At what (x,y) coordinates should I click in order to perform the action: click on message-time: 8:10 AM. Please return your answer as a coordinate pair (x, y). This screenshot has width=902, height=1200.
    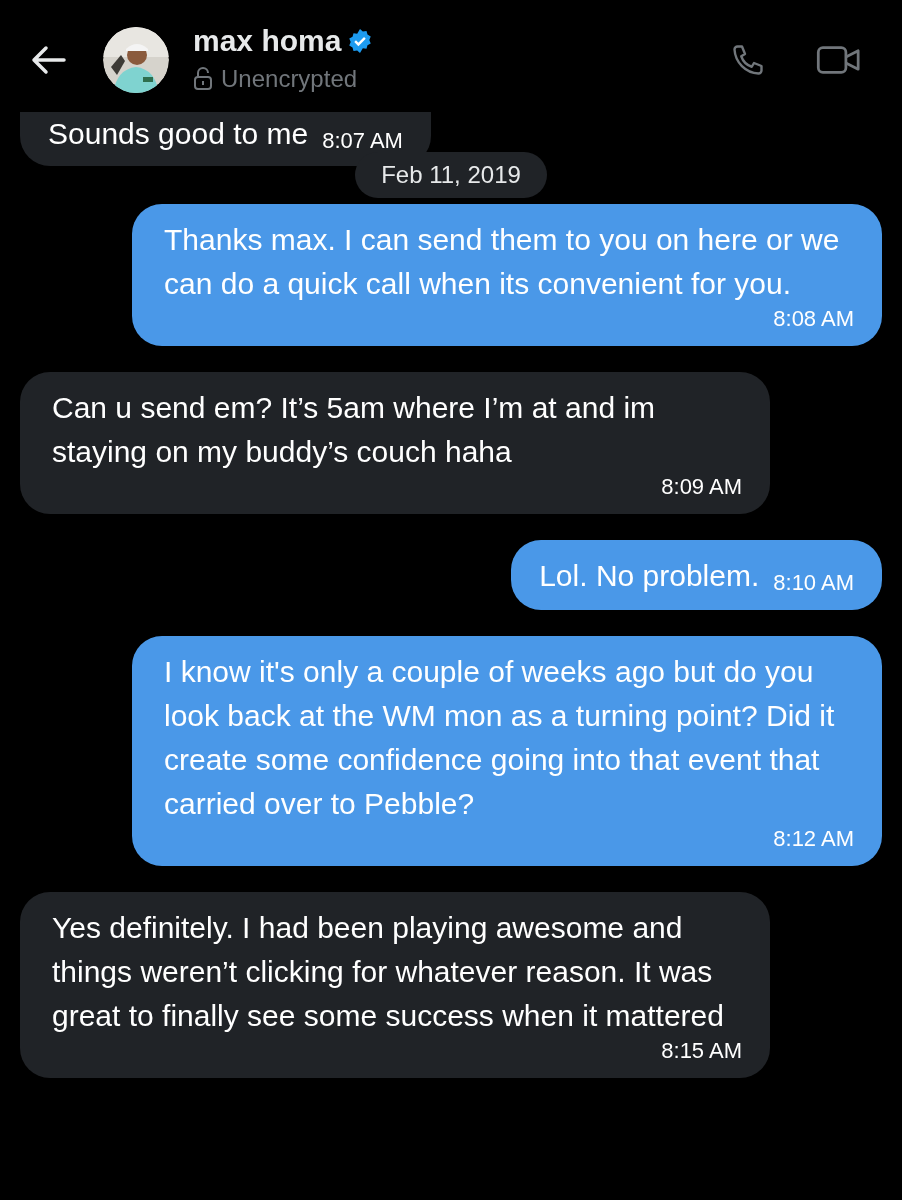
    Looking at the image, I should click on (813, 583).